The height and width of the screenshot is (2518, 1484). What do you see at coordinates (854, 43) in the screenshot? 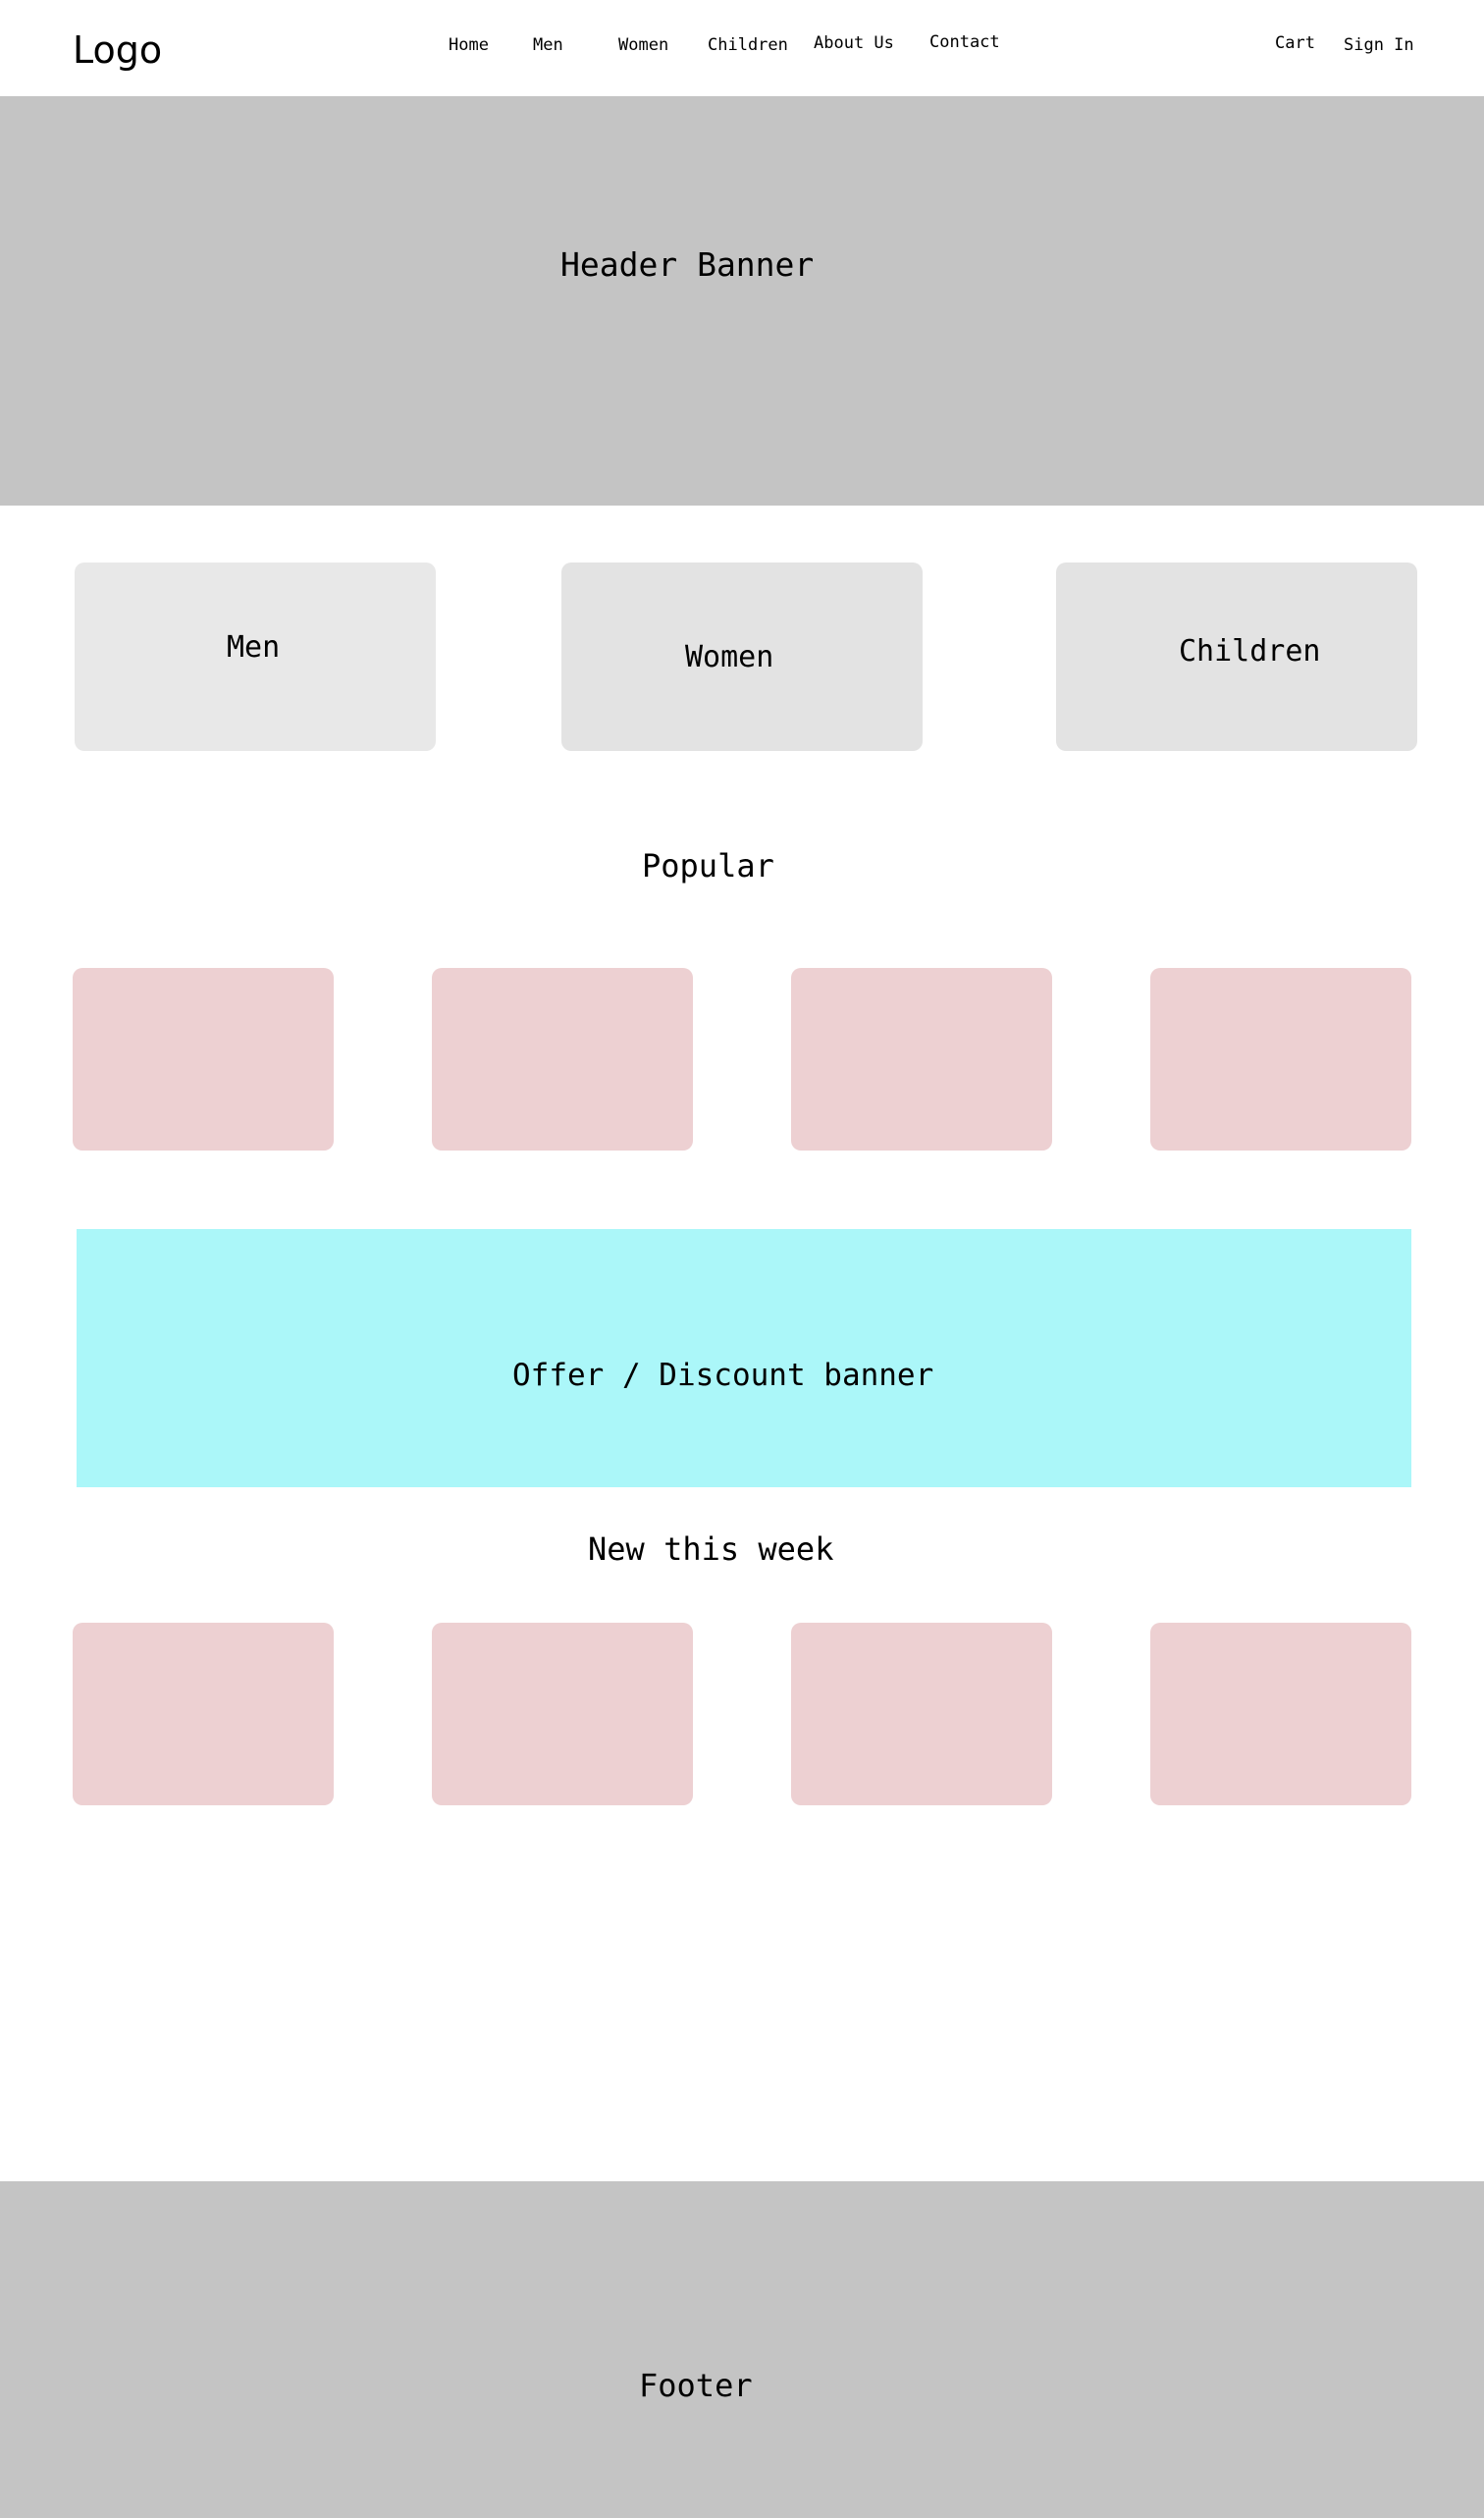
I see `nav-link-about-us: About Us` at bounding box center [854, 43].